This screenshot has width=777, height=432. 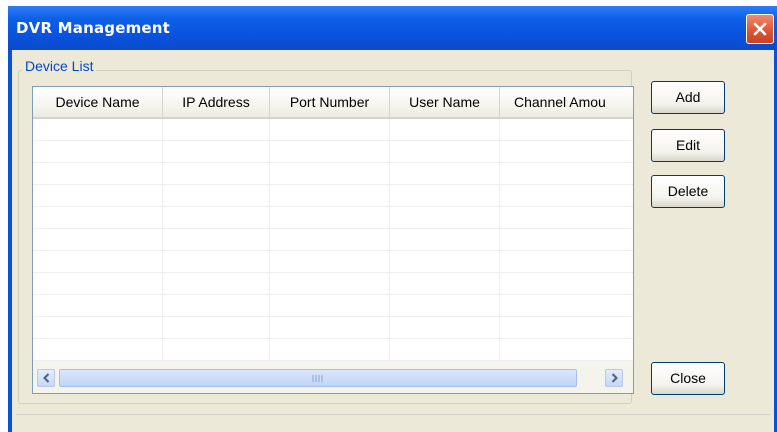 I want to click on column-header-channel-amount: Channel Amou, so click(x=566, y=102).